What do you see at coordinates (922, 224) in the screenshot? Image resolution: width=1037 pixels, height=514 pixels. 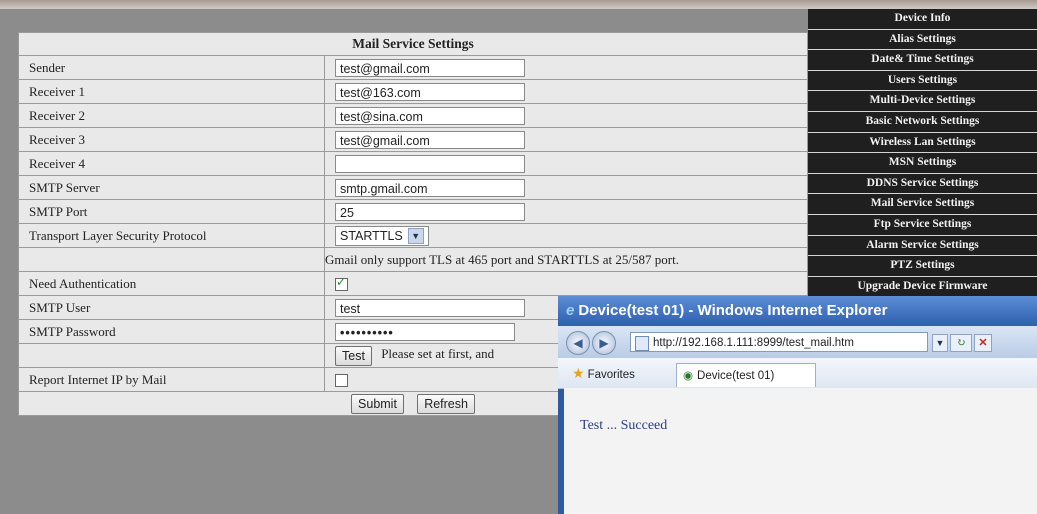 I see `sidebar-item-ftp-service-settings: Ftp Service Settings` at bounding box center [922, 224].